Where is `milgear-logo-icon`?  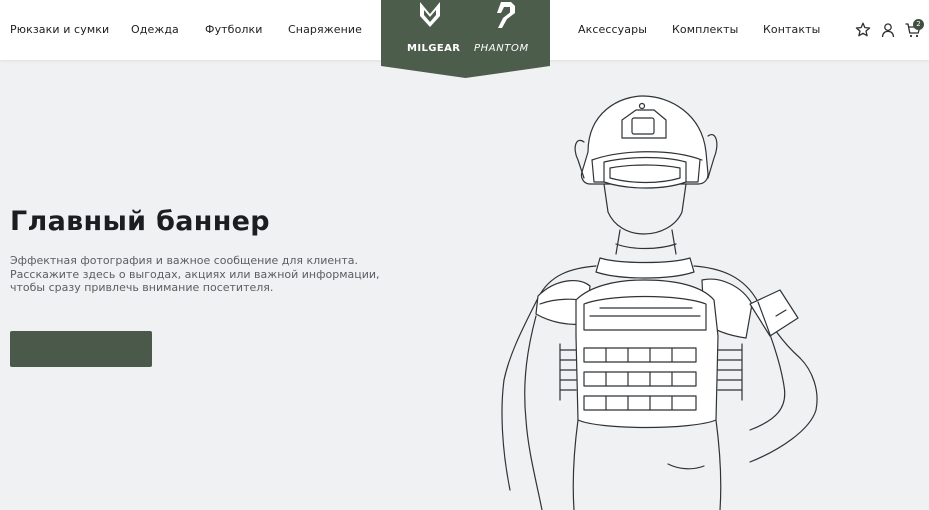 milgear-logo-icon is located at coordinates (430, 14).